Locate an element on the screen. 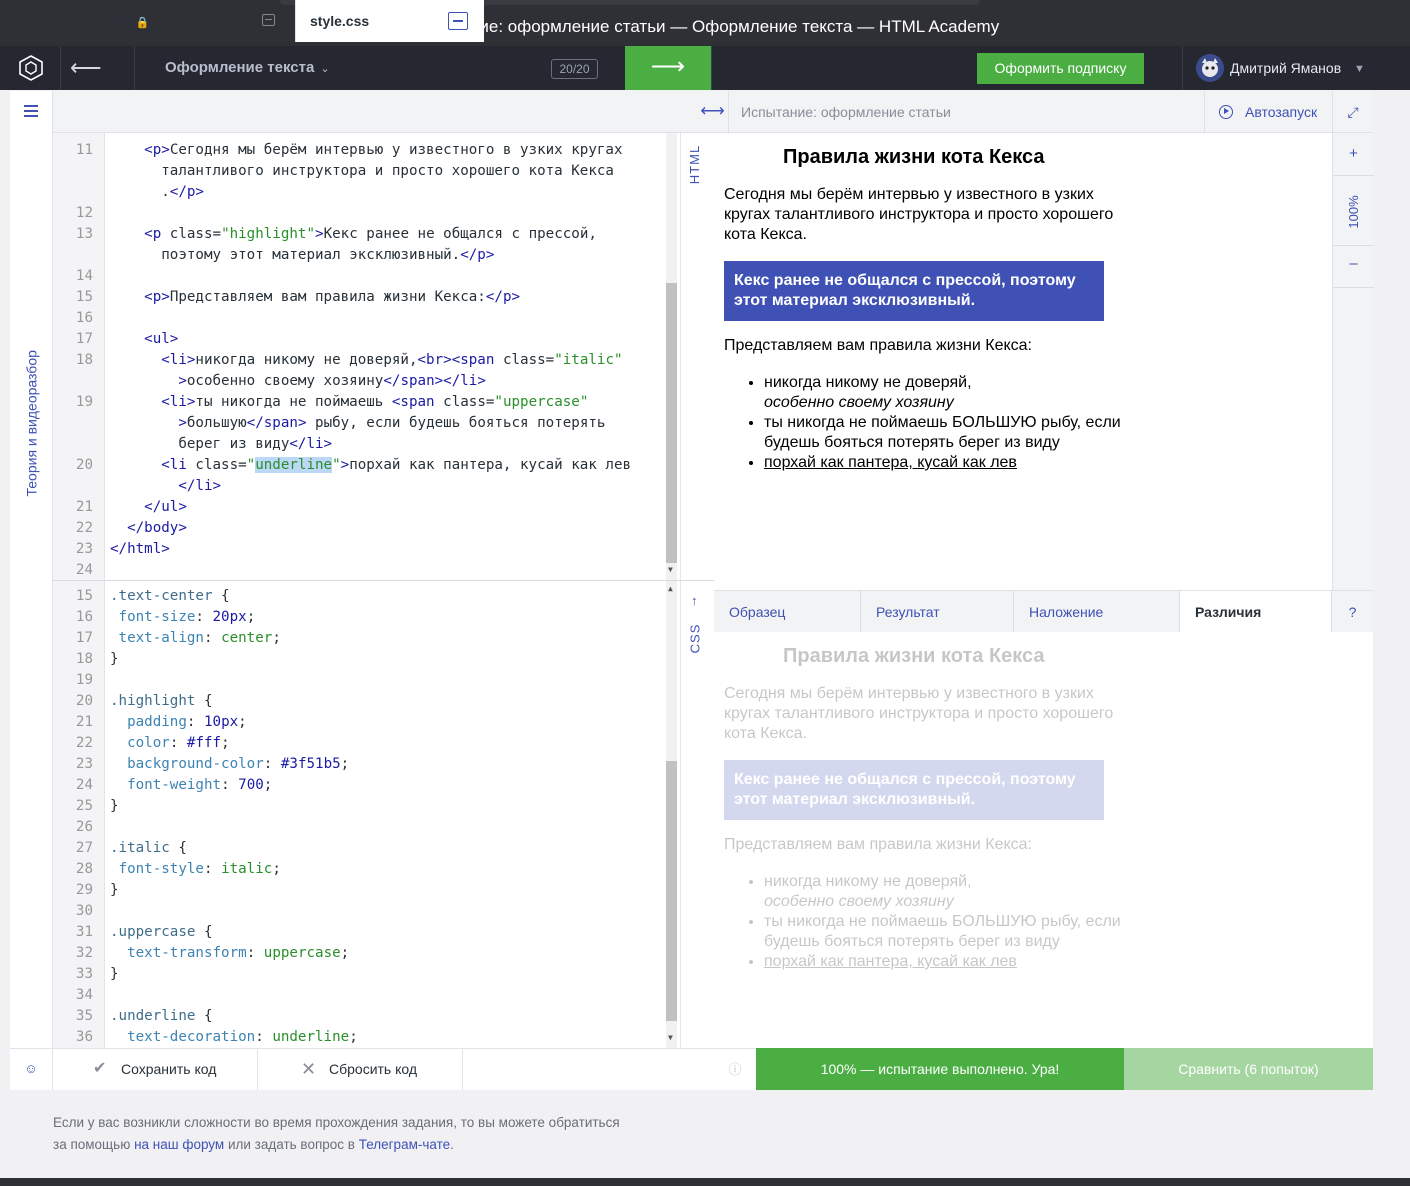 This screenshot has height=1186, width=1410. bottom-strip is located at coordinates (705, 1182).